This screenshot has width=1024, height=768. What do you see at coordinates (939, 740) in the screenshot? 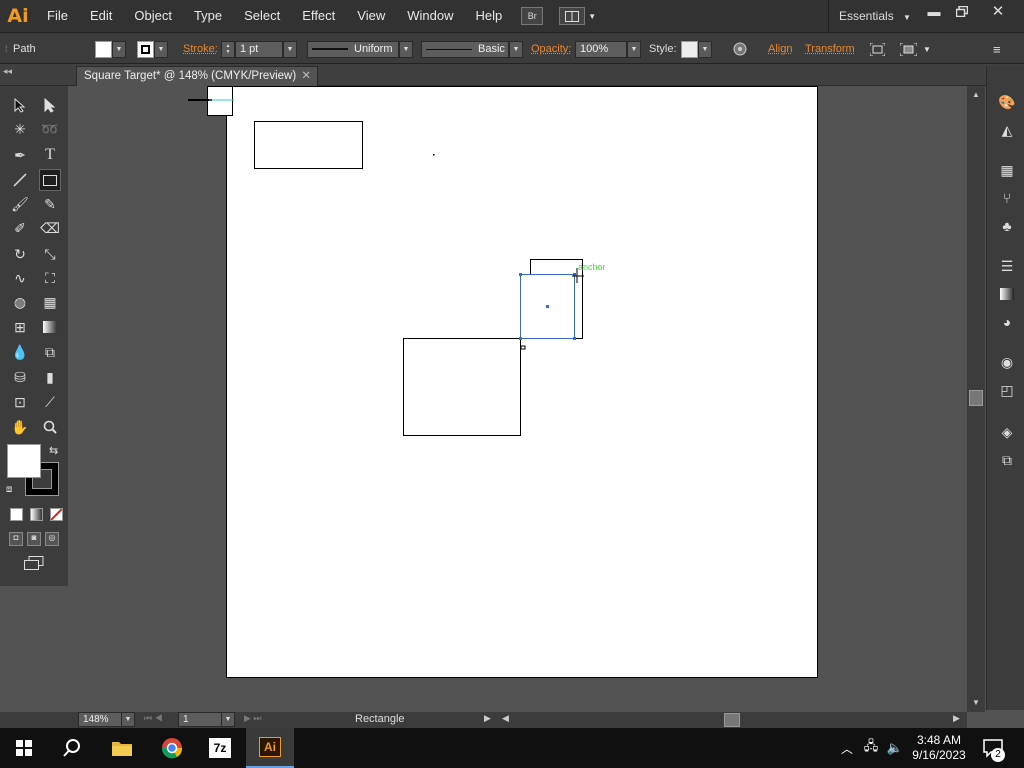
I see `clock-time: 3:48 AM` at bounding box center [939, 740].